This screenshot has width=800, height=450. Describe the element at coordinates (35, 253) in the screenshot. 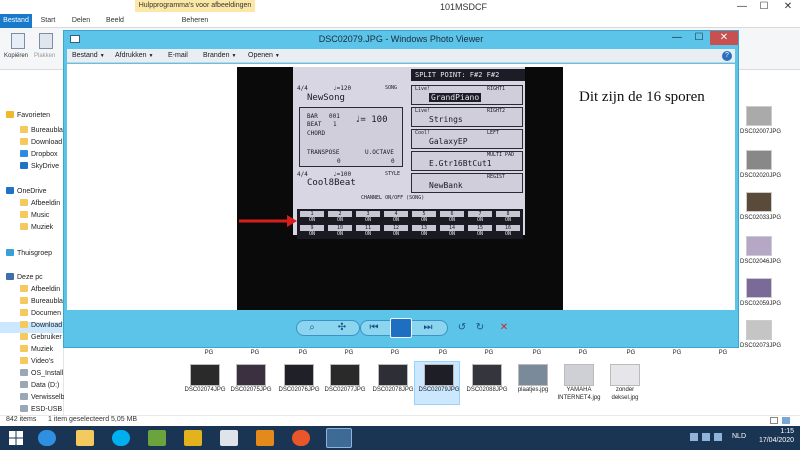

I see `nav-item: Thuisgroep` at that location.